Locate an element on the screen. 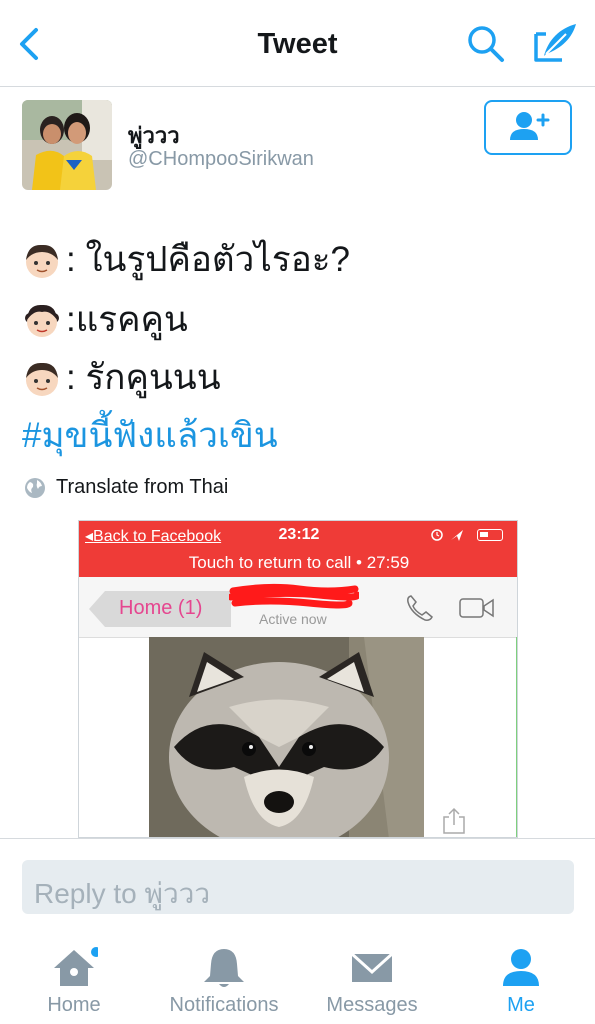  divider is located at coordinates (297, 838).